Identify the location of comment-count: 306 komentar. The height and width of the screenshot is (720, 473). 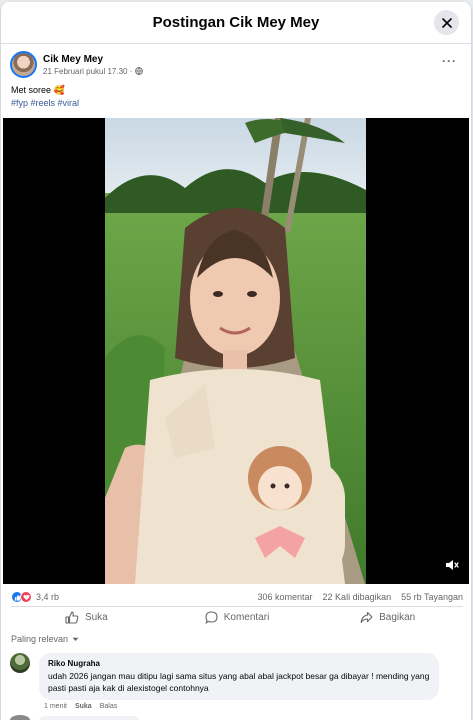
(285, 597).